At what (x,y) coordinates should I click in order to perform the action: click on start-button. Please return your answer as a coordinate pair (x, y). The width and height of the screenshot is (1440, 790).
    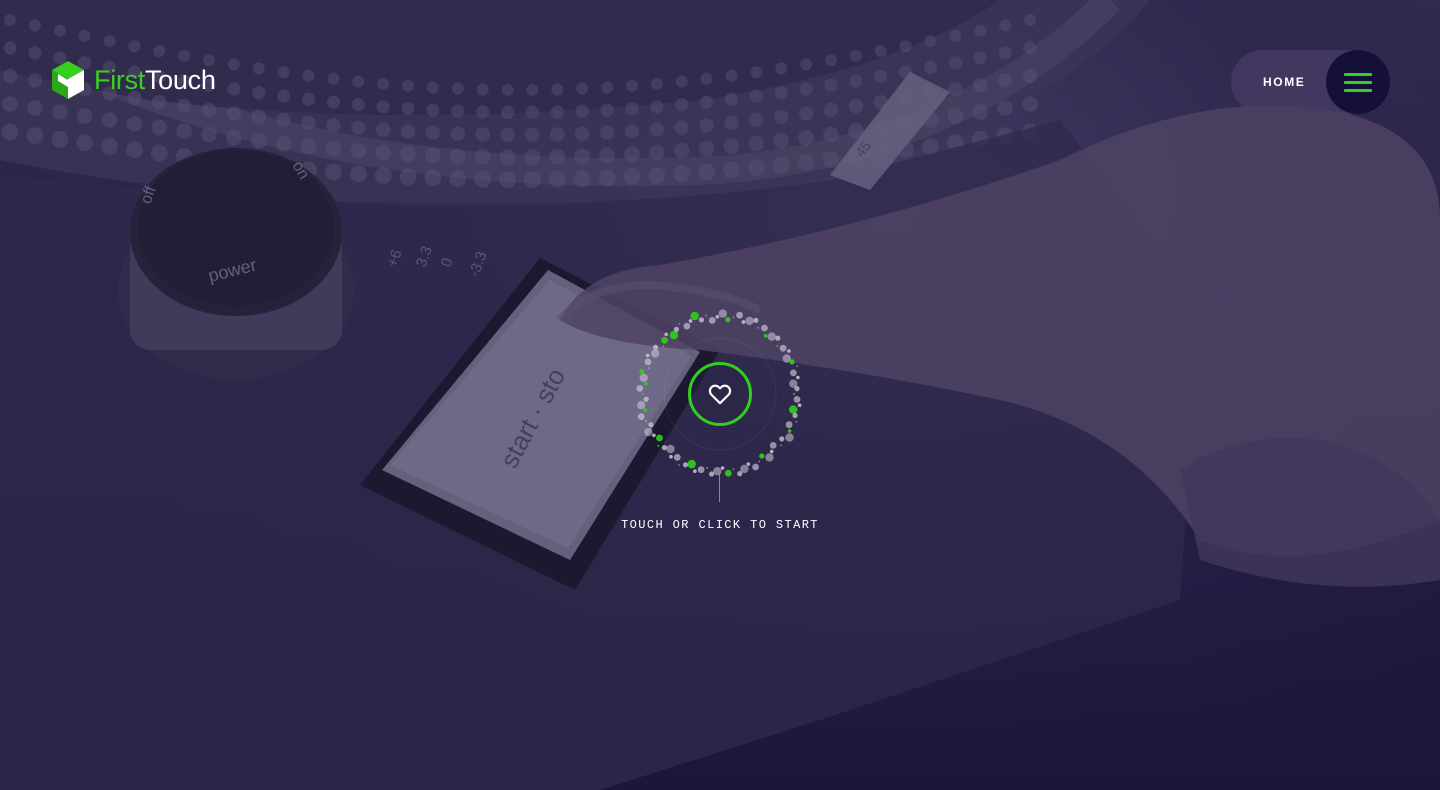
    Looking at the image, I should click on (720, 394).